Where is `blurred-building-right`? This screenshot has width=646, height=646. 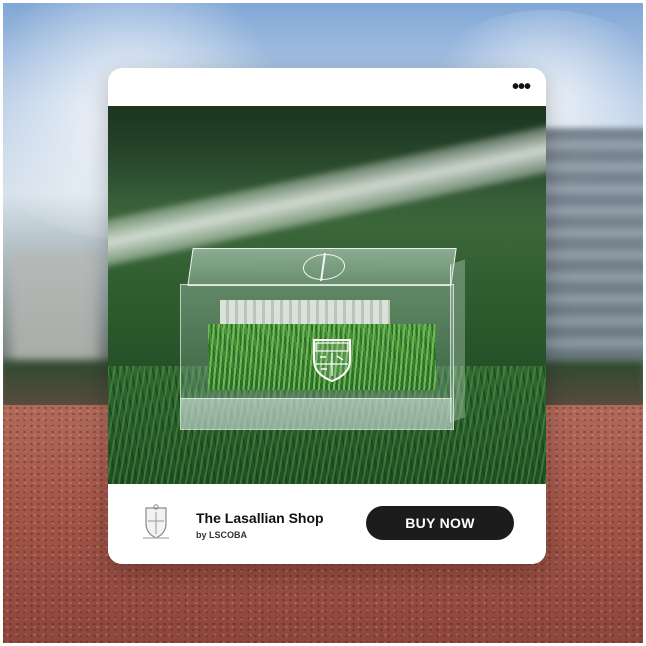 blurred-building-right is located at coordinates (593, 258).